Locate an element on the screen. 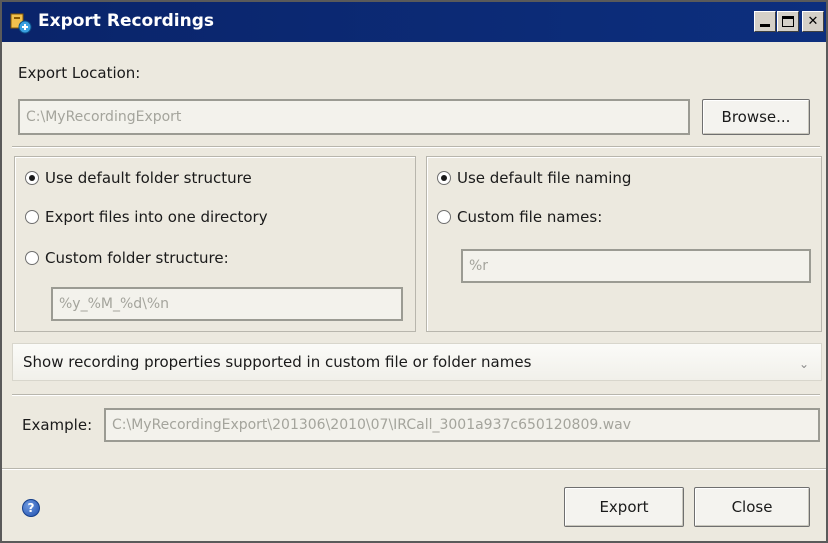 The height and width of the screenshot is (543, 828). custom-file-names-field: %r is located at coordinates (636, 266).